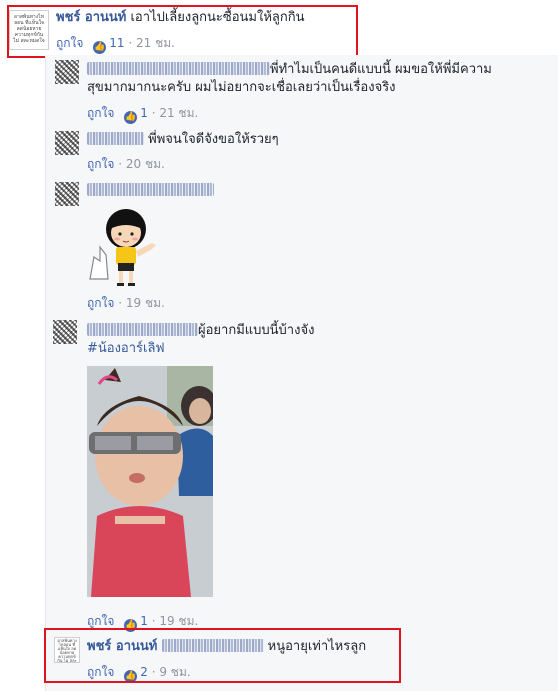  I want to click on comment-body: ผู้อยากมีแบบนี้บ้างจัง #น้องอาร์เลิฟ, so click(200, 340).